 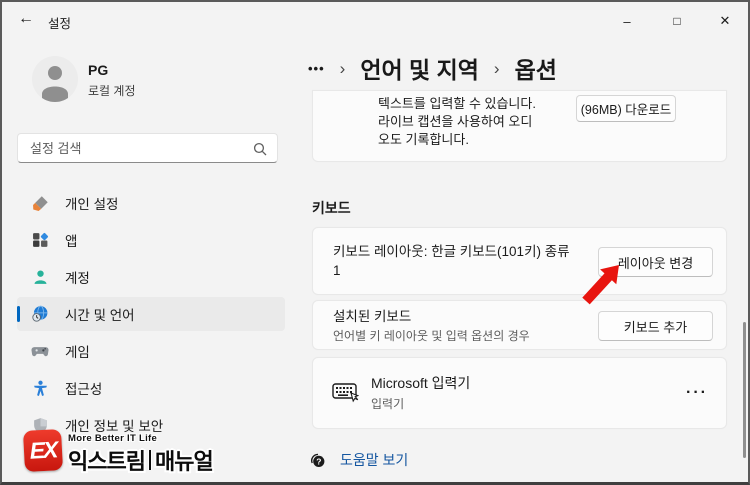 What do you see at coordinates (260, 149) in the screenshot?
I see `search-icon` at bounding box center [260, 149].